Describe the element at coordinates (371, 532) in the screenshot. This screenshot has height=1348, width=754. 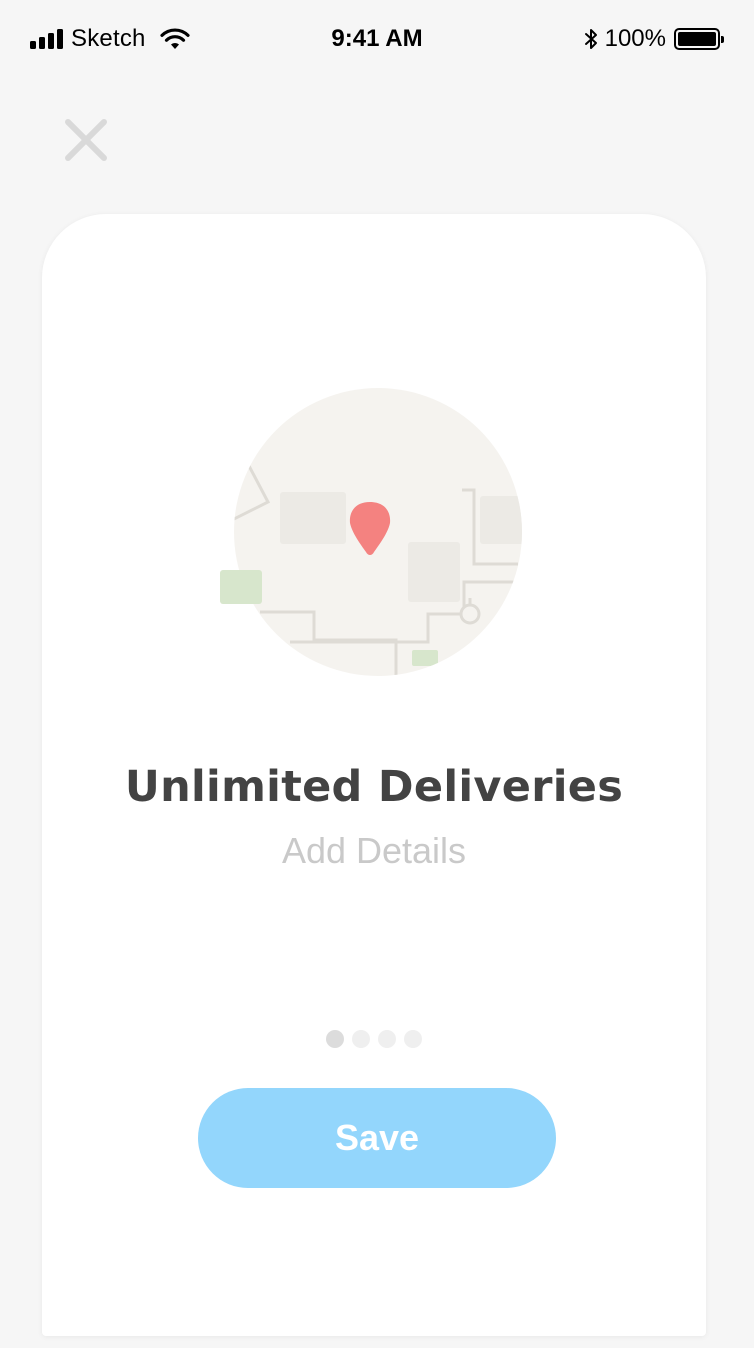
I see `map-illustration` at that location.